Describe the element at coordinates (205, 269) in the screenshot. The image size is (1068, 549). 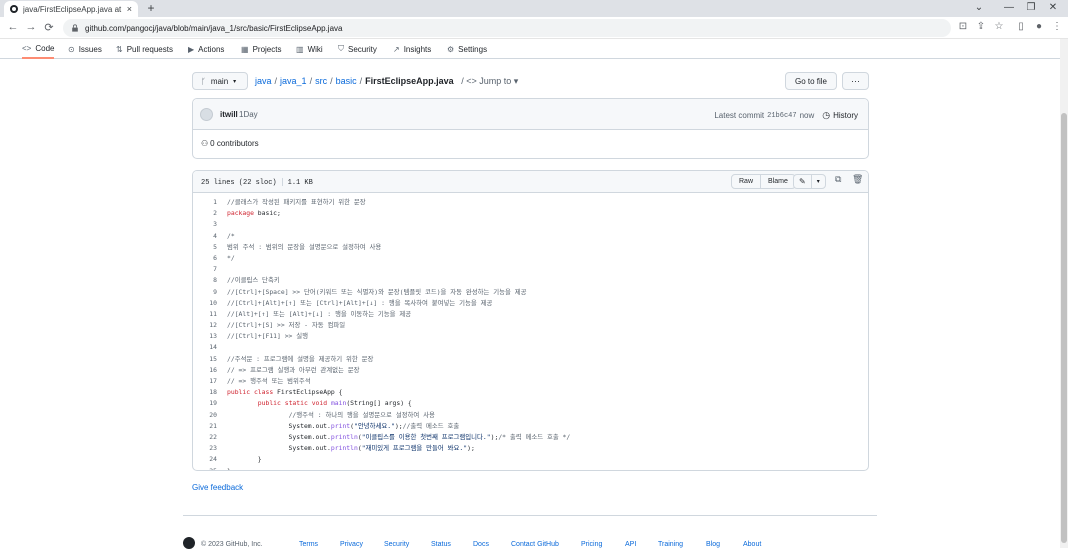
I see `line-number: 7` at that location.